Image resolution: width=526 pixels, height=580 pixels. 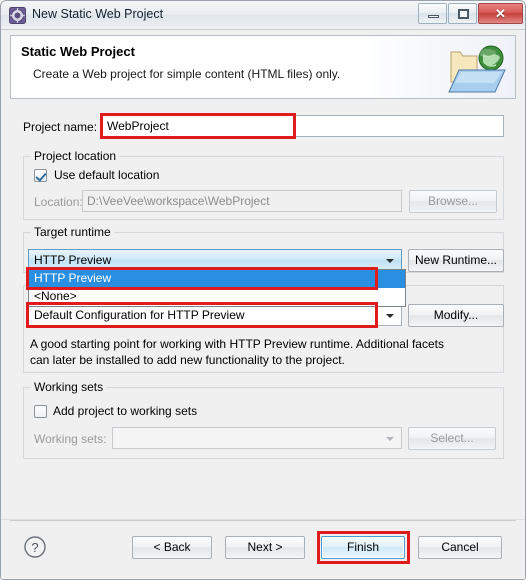 I want to click on target-runtime-combo-value: HTTP Preview, so click(x=73, y=260).